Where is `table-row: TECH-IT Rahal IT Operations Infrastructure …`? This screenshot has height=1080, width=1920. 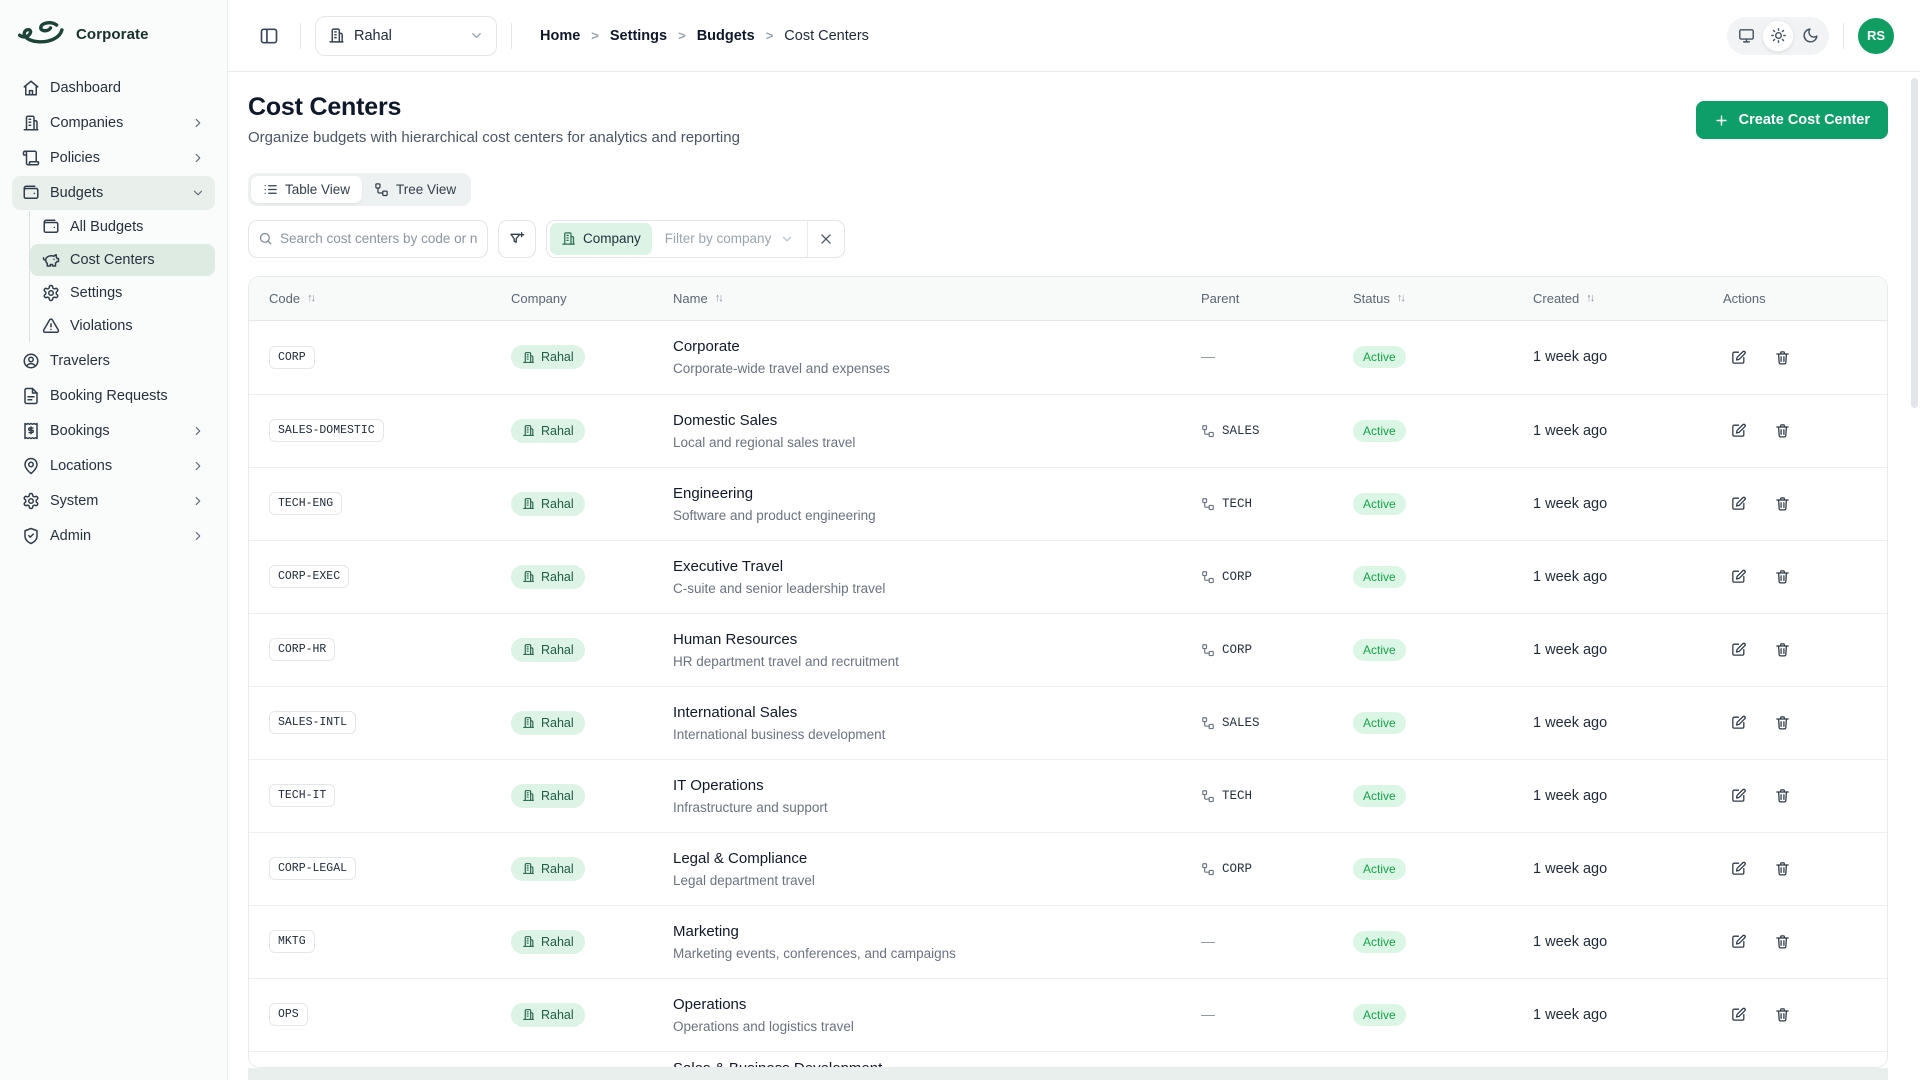
table-row: TECH-IT Rahal IT Operations Infrastructure … is located at coordinates (1068, 795).